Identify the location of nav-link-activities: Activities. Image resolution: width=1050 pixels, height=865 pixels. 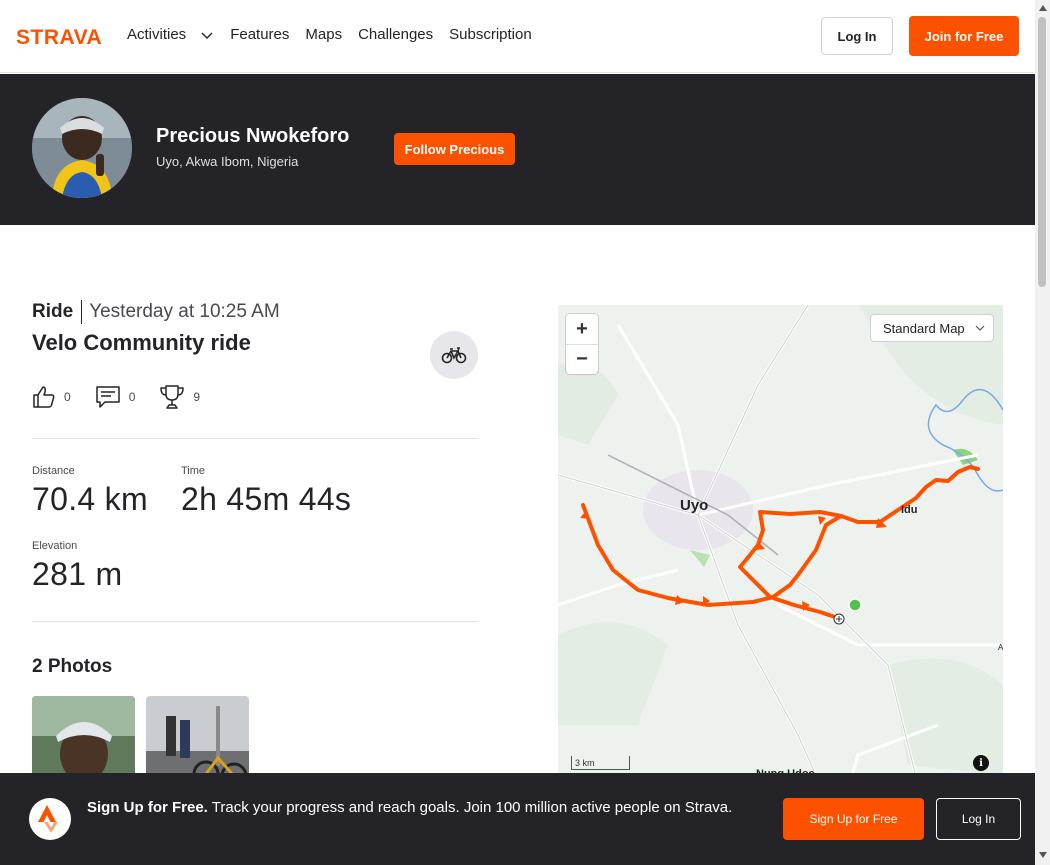
(170, 34).